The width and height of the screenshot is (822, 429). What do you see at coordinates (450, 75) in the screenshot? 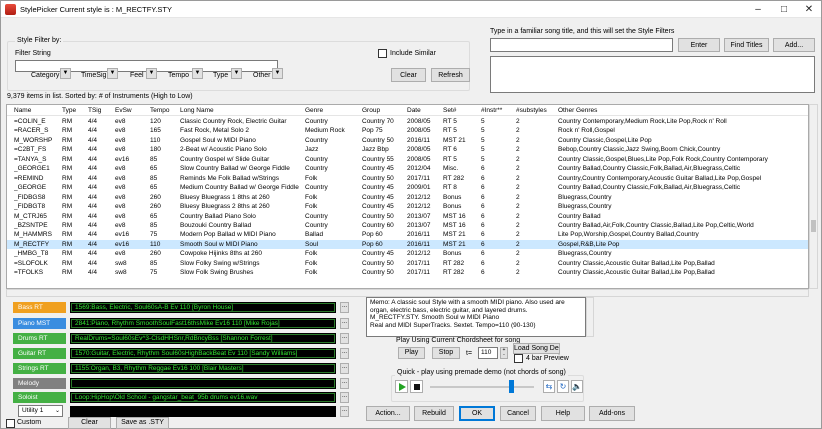
I see `filter-refresh-button: Refresh` at bounding box center [450, 75].